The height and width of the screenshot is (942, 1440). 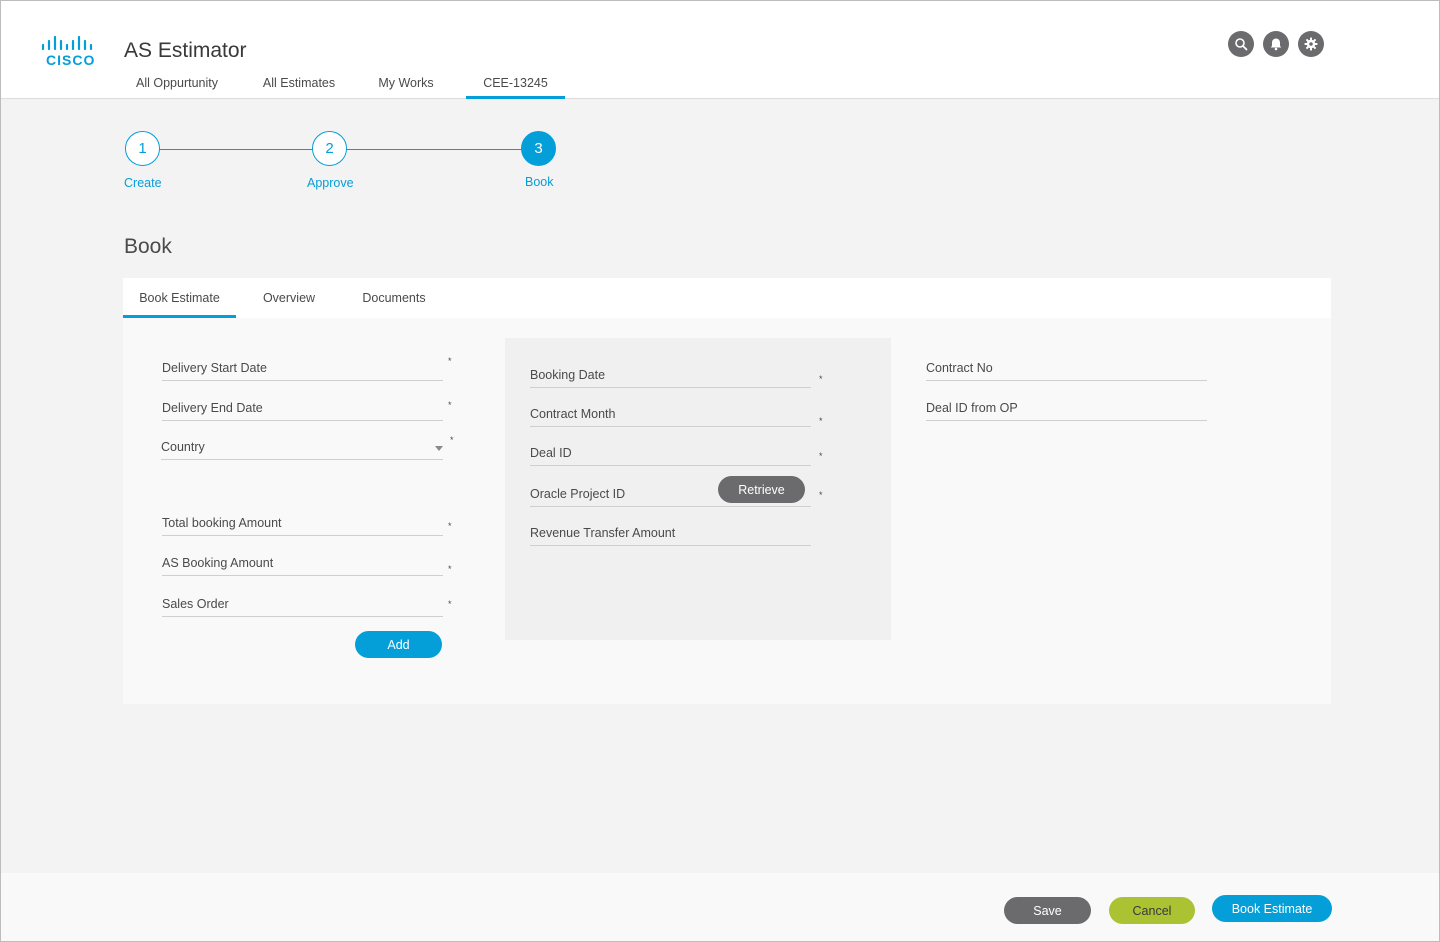 I want to click on as-booking-amount-field: AS Booking Amount, so click(x=302, y=564).